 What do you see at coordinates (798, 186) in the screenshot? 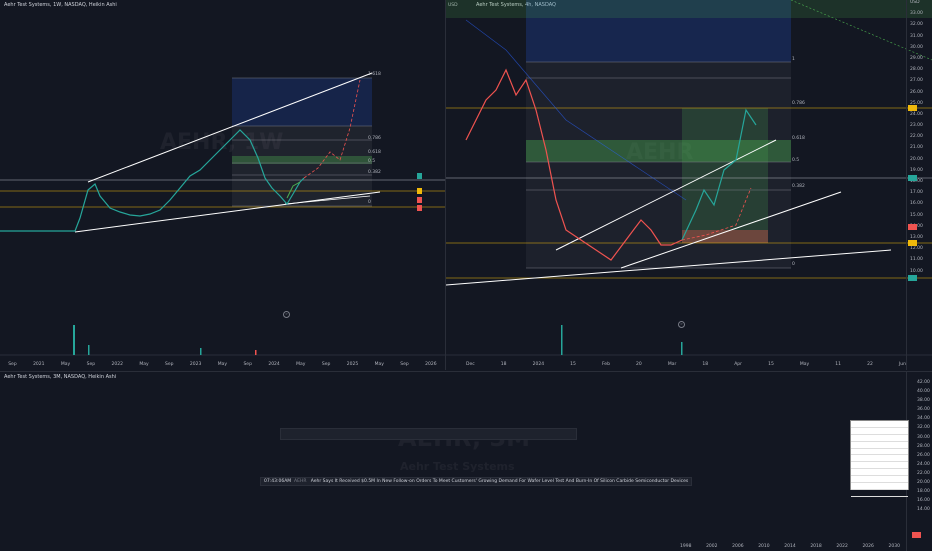
I see `right-fib-0382: 0.382` at bounding box center [798, 186].